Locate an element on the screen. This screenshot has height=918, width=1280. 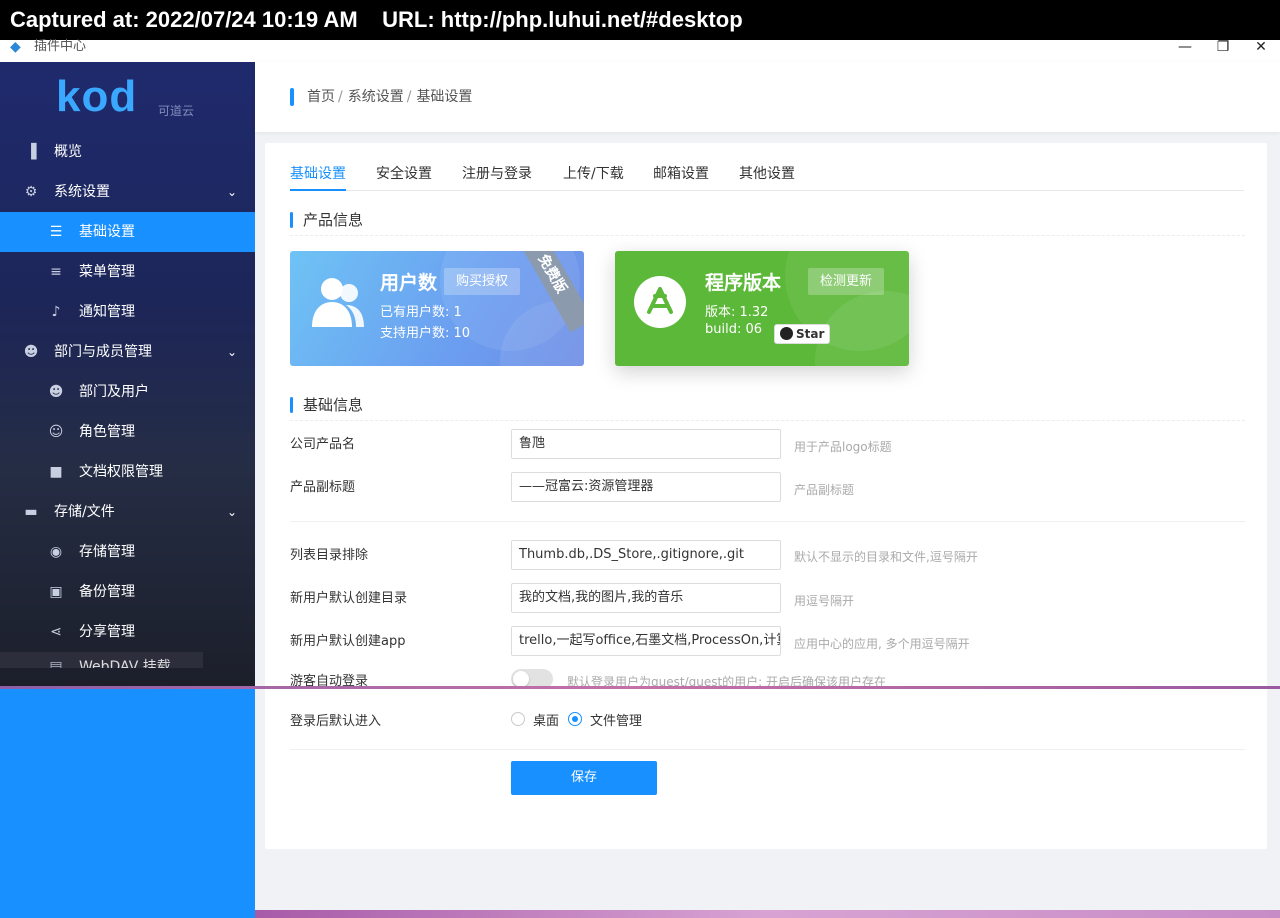
sidebar-item-departments-members: ☻ 部门与成员管理 ⌄ is located at coordinates (127, 352).